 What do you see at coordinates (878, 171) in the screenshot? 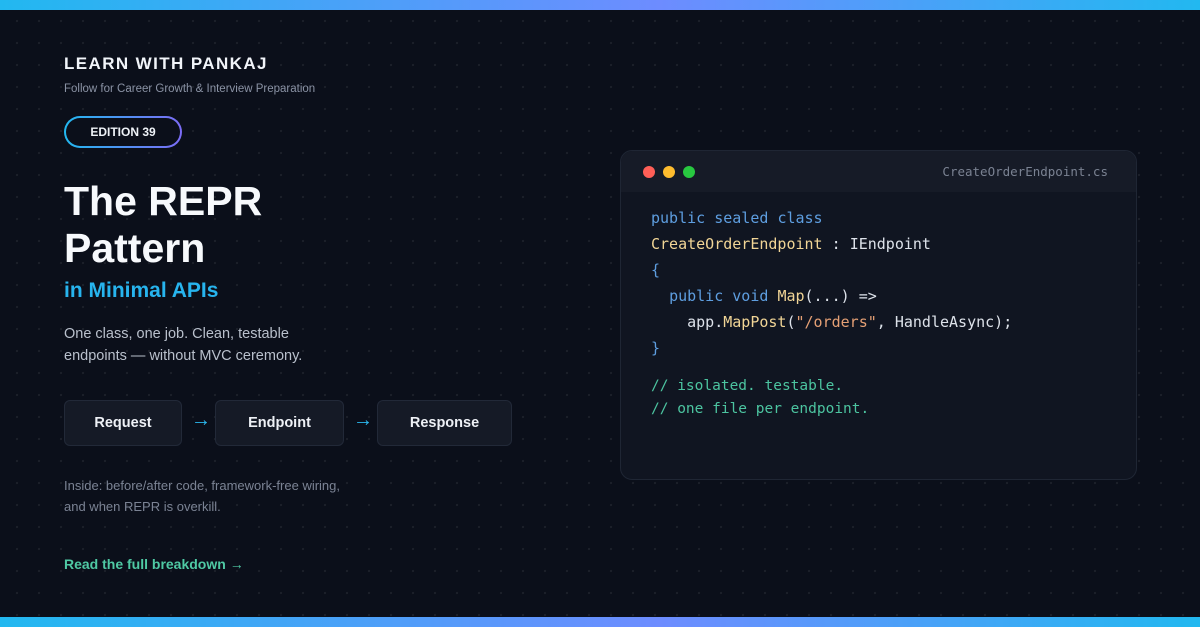
I see `code-window-header: CreateOrderEndpoint.cs` at bounding box center [878, 171].